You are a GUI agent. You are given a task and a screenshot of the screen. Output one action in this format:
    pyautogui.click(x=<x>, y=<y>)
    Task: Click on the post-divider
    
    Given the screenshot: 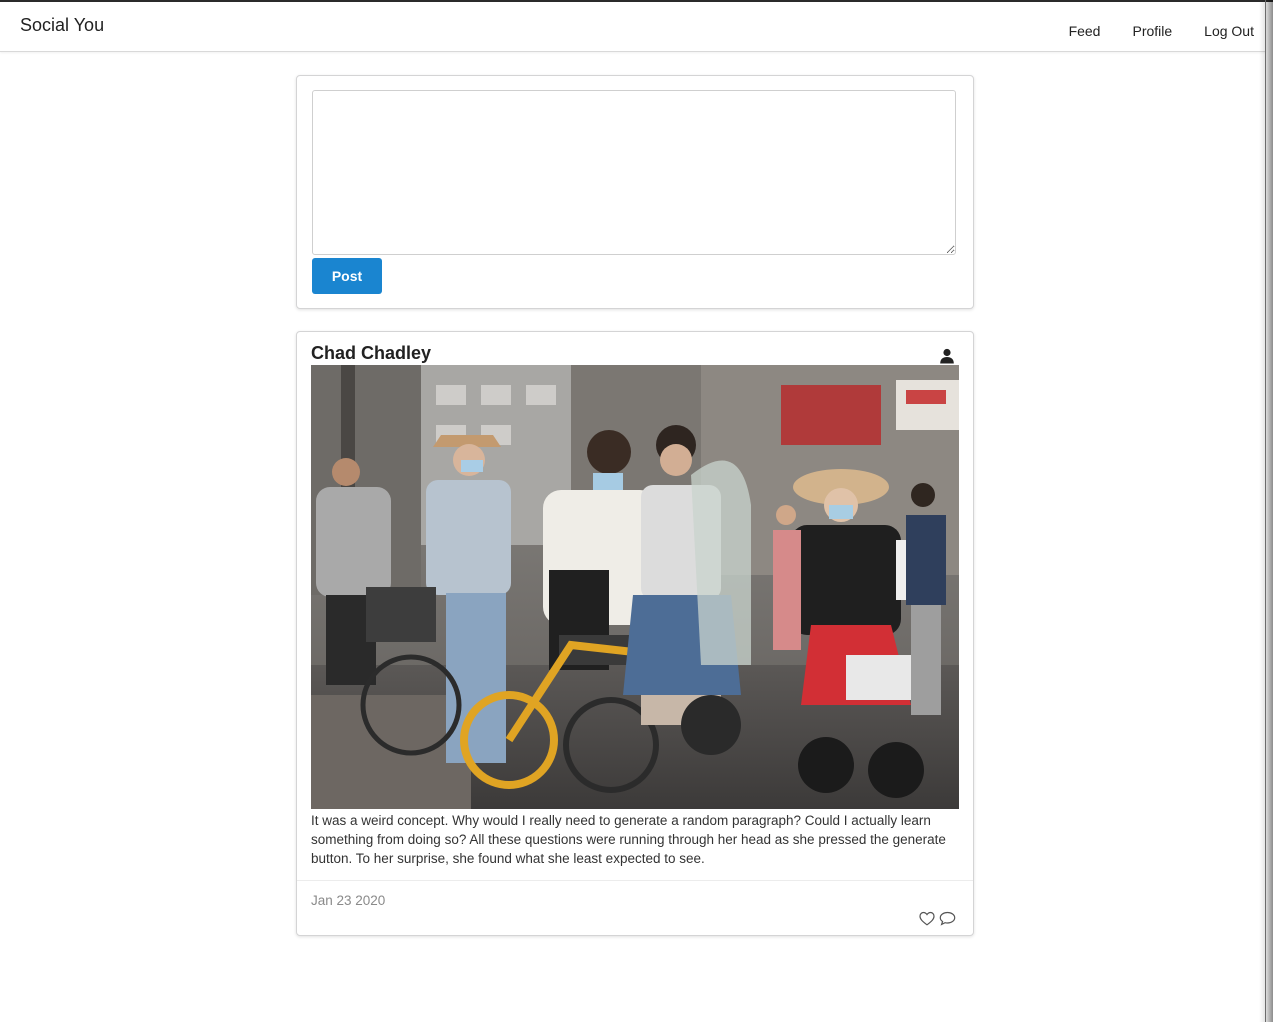 What is the action you would take?
    pyautogui.click(x=635, y=880)
    